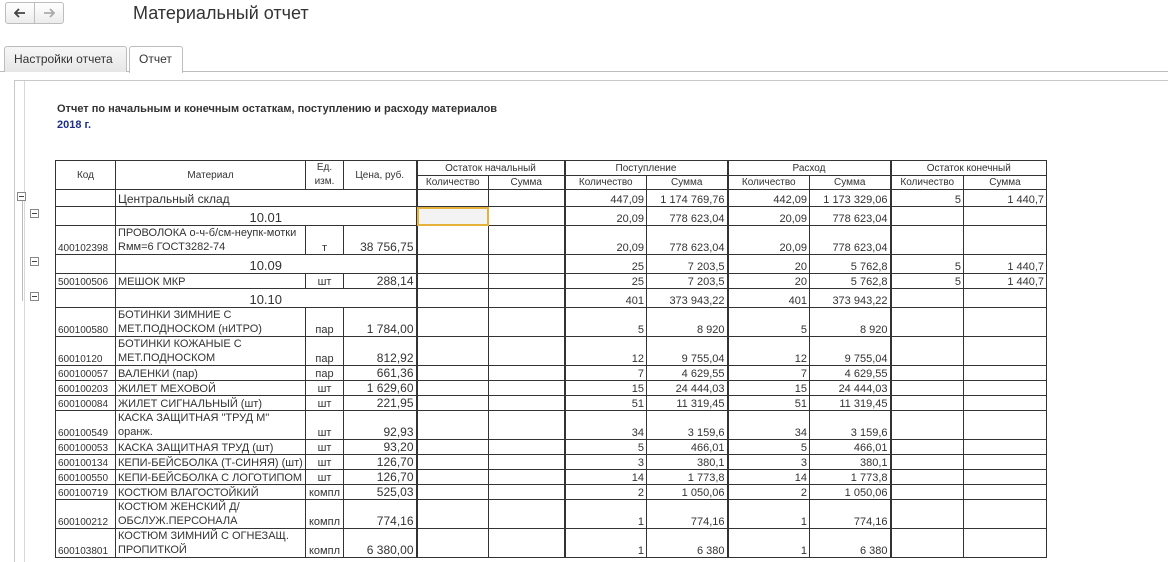 The width and height of the screenshot is (1168, 562). Describe the element at coordinates (49, 13) in the screenshot. I see `forward-button` at that location.